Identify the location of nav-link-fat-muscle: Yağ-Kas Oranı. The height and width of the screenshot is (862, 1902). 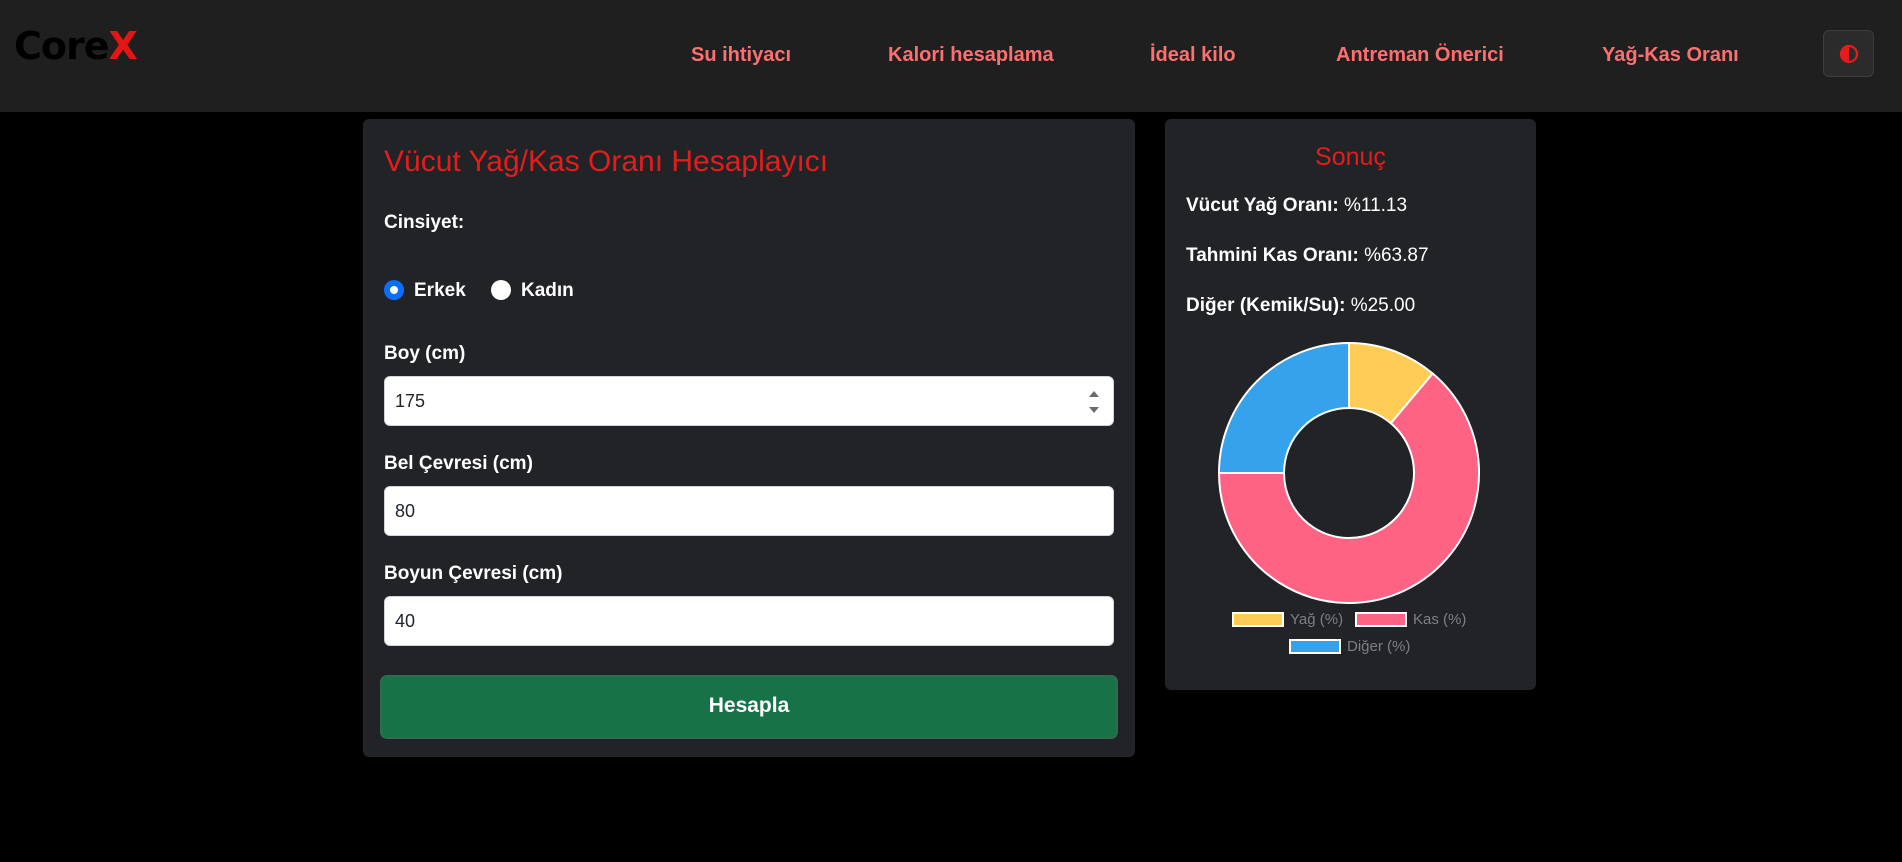
(1670, 55).